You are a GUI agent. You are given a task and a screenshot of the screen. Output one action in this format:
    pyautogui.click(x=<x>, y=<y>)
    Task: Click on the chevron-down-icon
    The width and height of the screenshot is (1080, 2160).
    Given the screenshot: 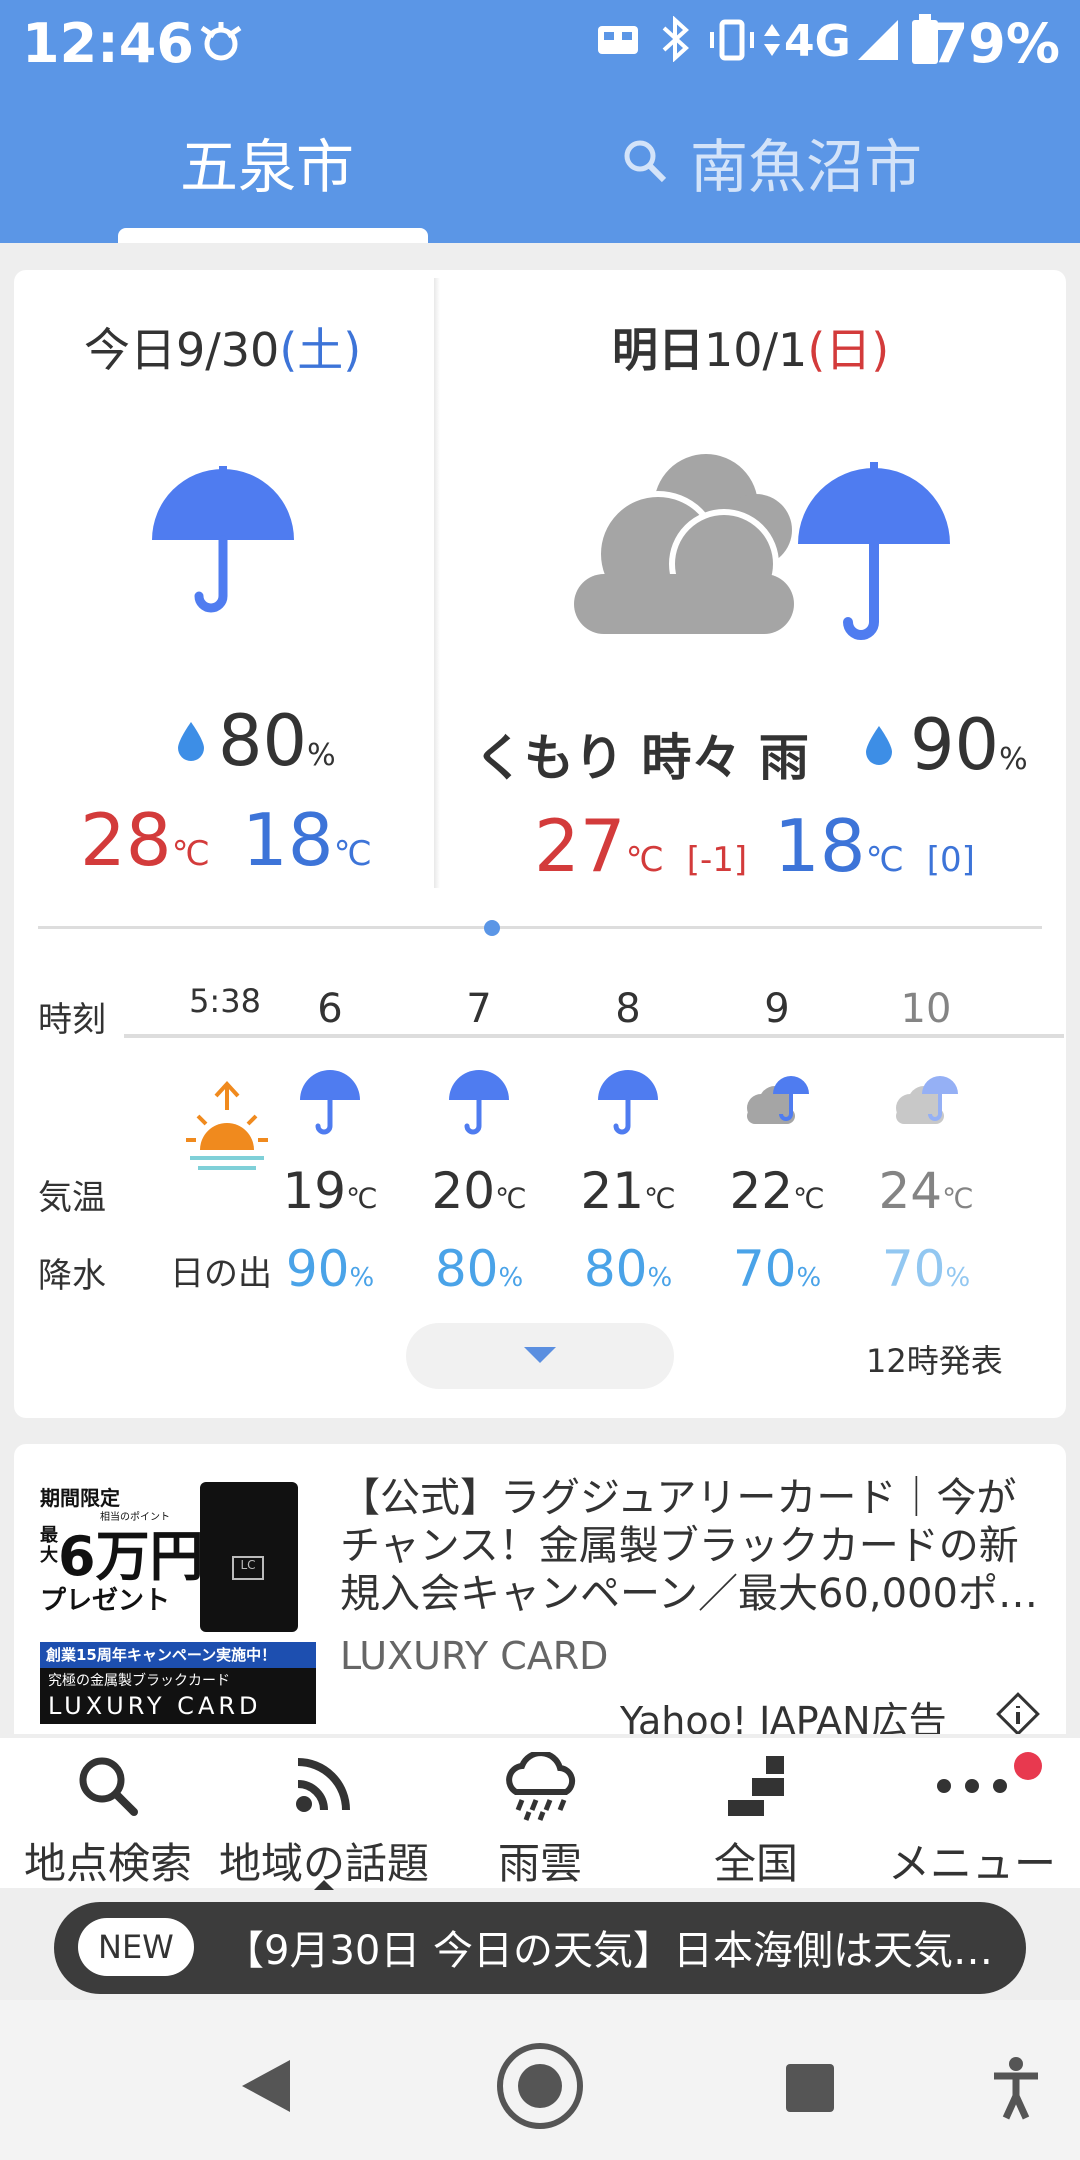 What is the action you would take?
    pyautogui.click(x=540, y=1355)
    